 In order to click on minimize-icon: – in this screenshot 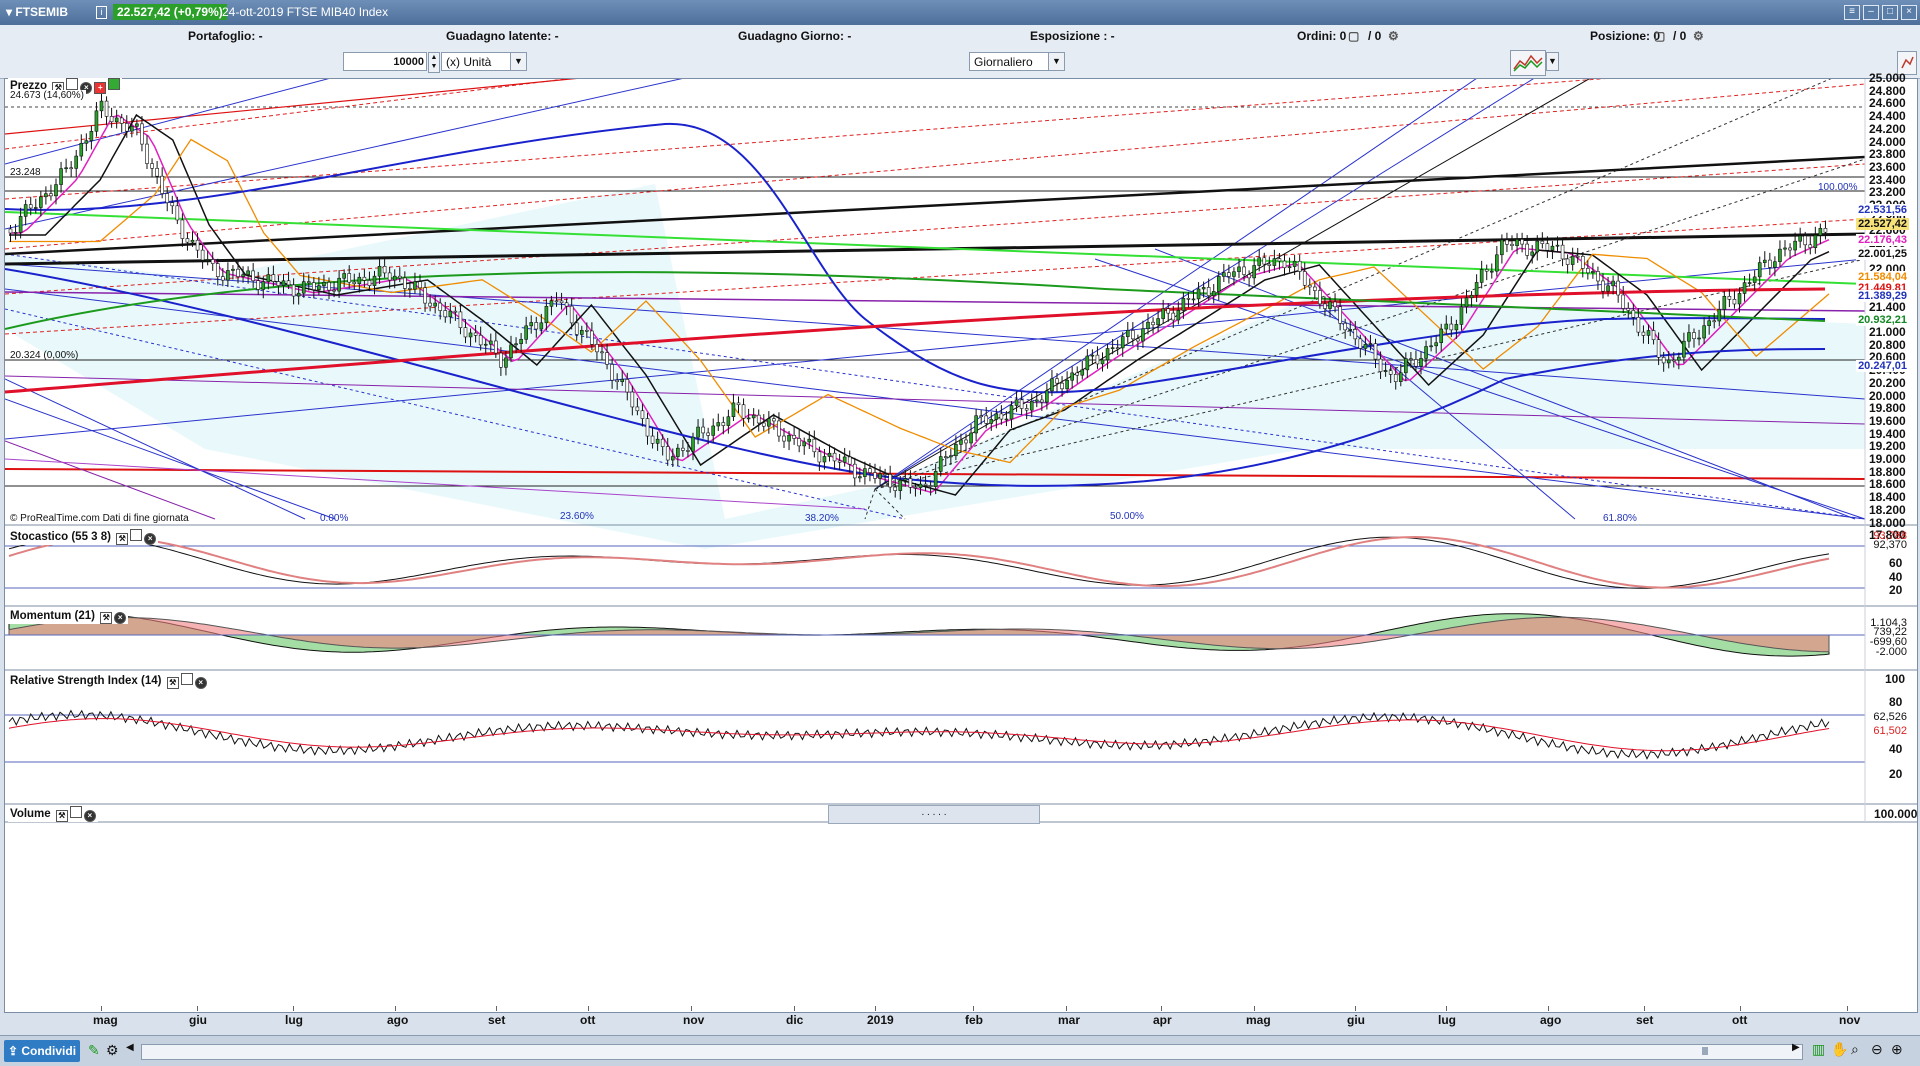, I will do `click(1871, 12)`.